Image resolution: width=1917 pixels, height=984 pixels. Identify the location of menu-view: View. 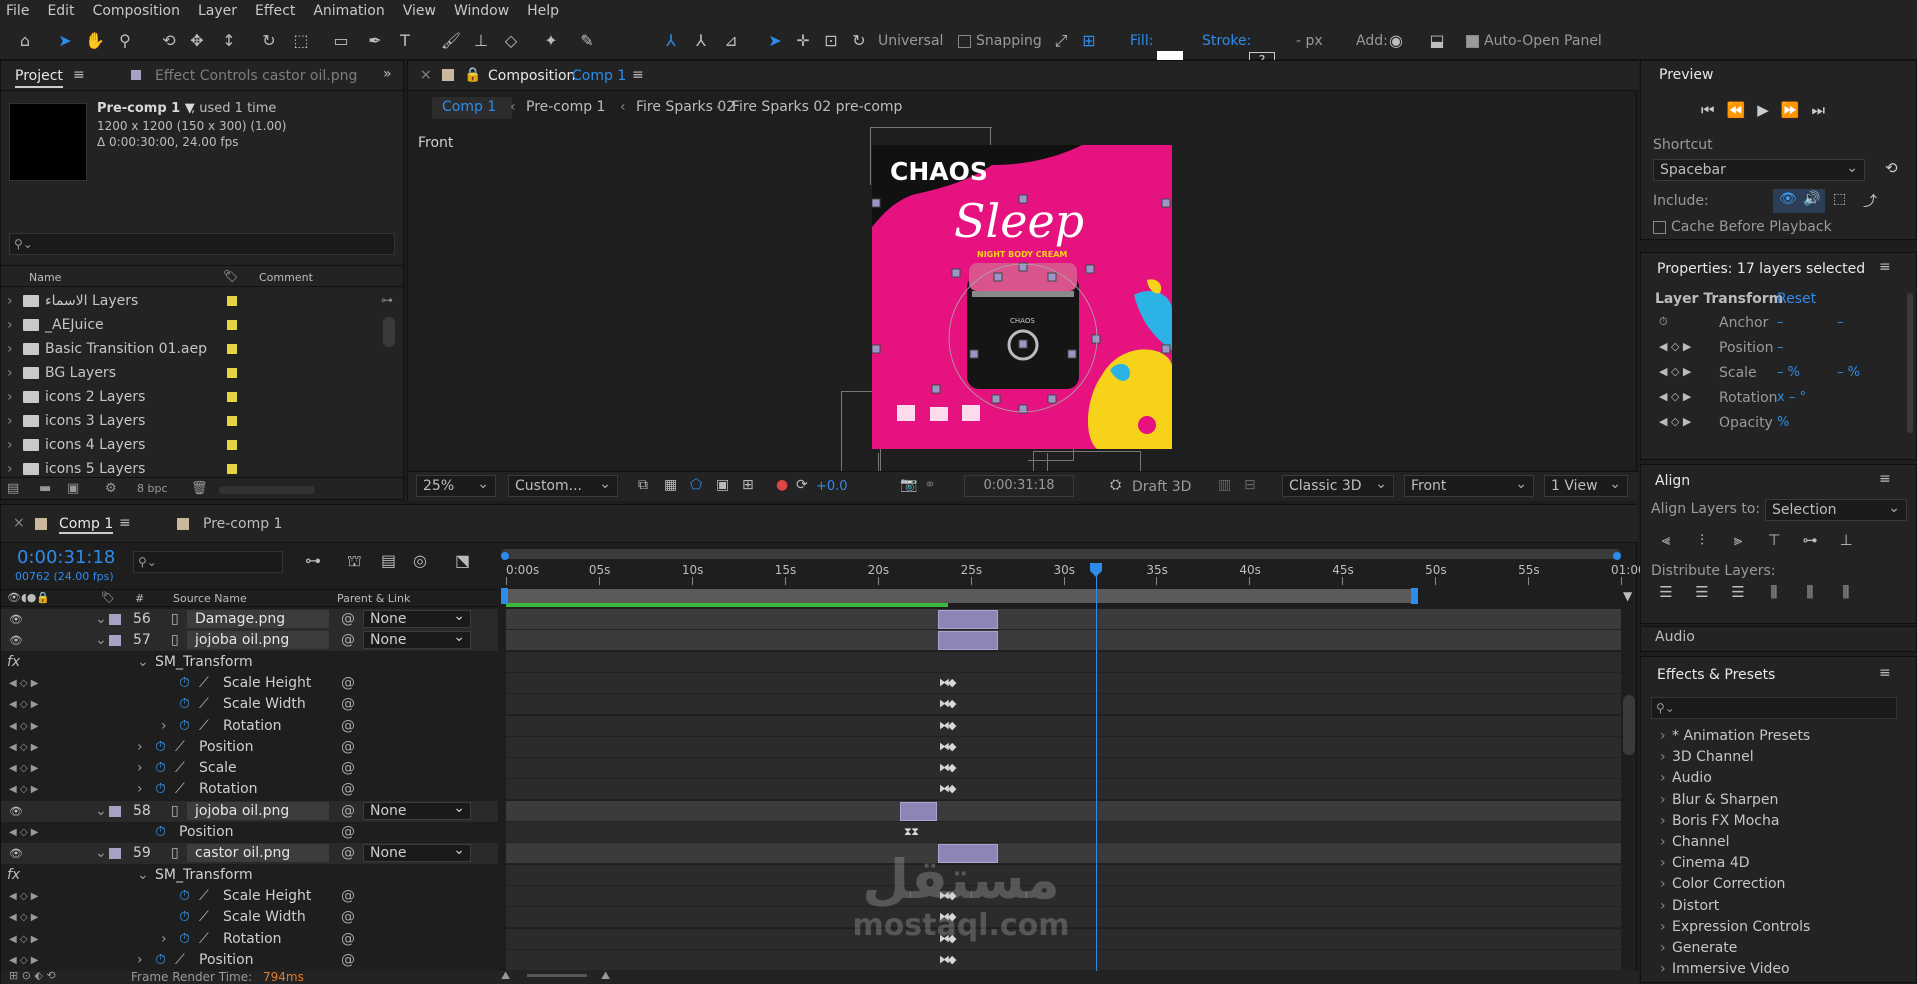
(419, 11).